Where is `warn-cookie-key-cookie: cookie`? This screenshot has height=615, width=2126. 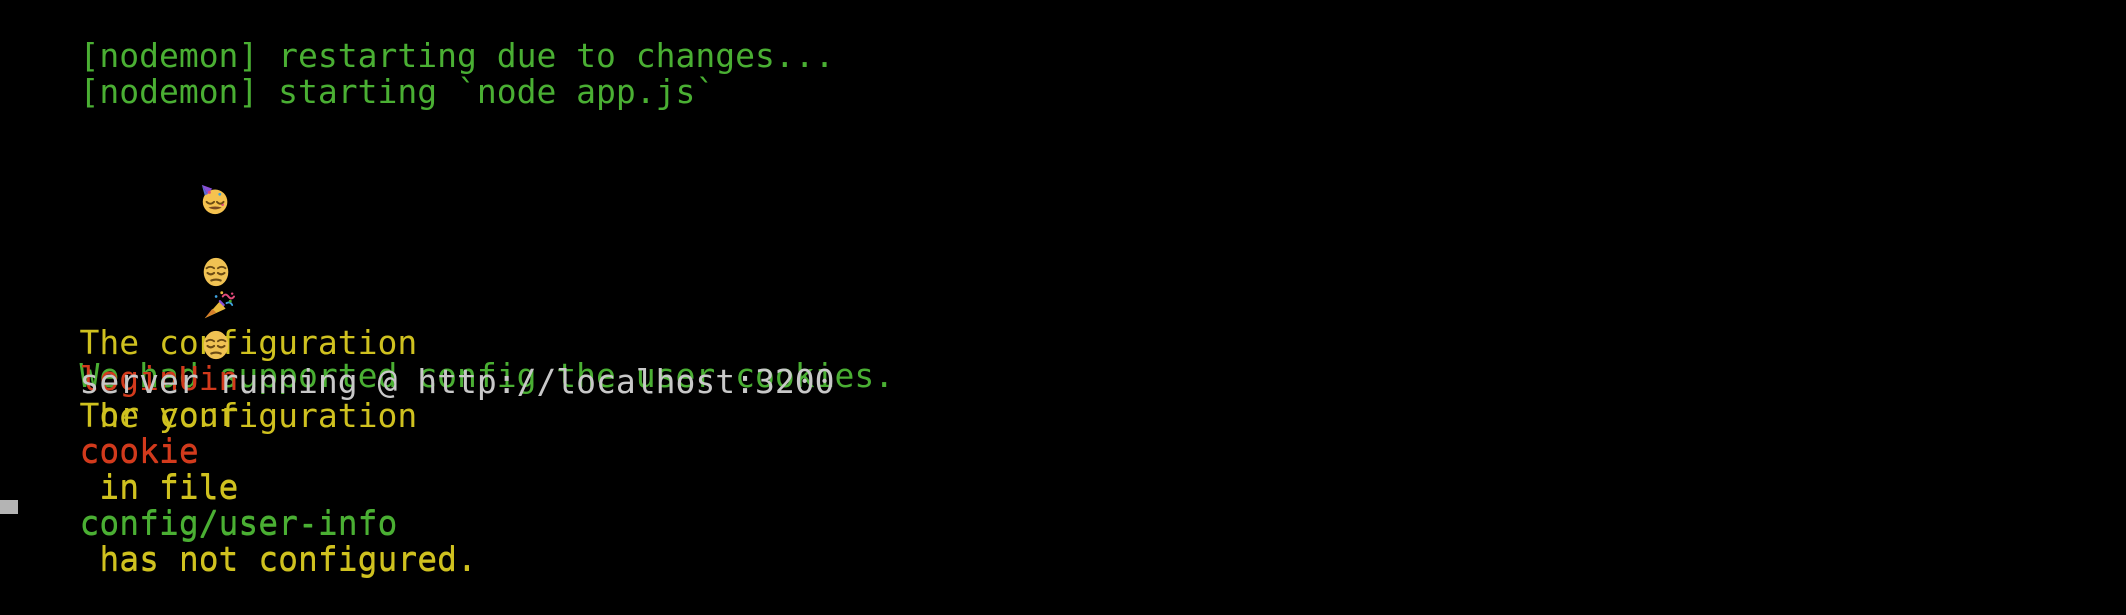
warn-cookie-key-cookie: cookie is located at coordinates (139, 451).